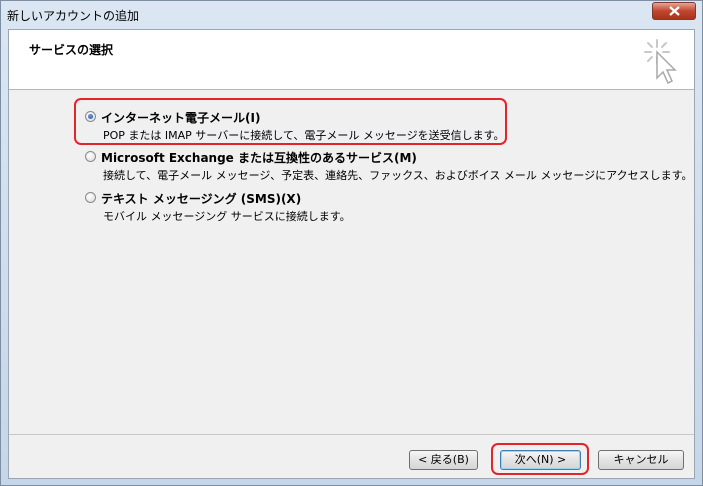 This screenshot has height=486, width=703. What do you see at coordinates (71, 50) in the screenshot?
I see `page-title: サービスの選択` at bounding box center [71, 50].